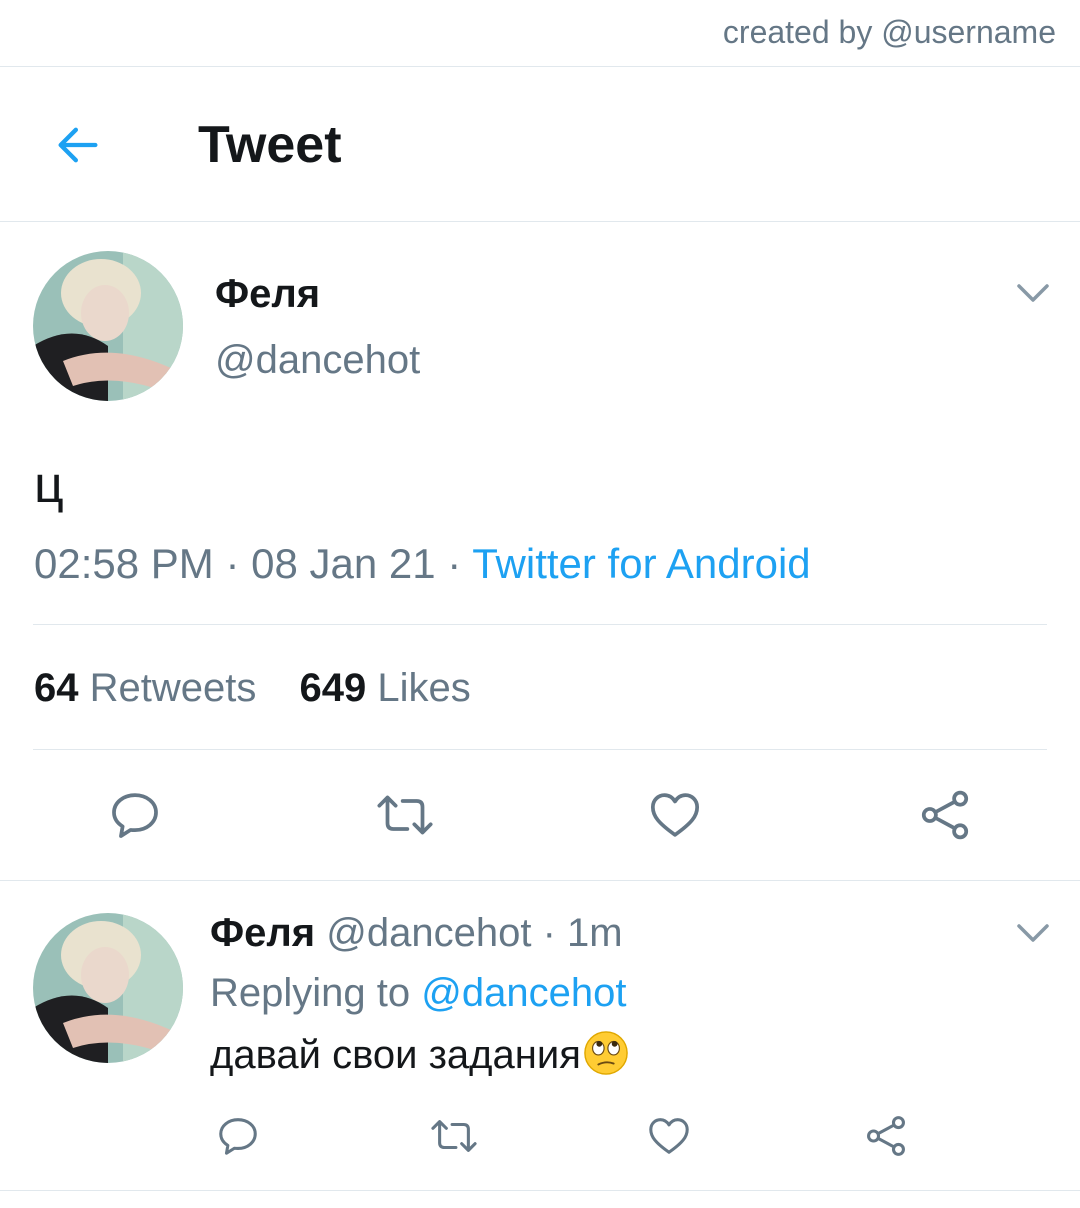  What do you see at coordinates (333, 688) in the screenshot?
I see `likes-count: 649` at bounding box center [333, 688].